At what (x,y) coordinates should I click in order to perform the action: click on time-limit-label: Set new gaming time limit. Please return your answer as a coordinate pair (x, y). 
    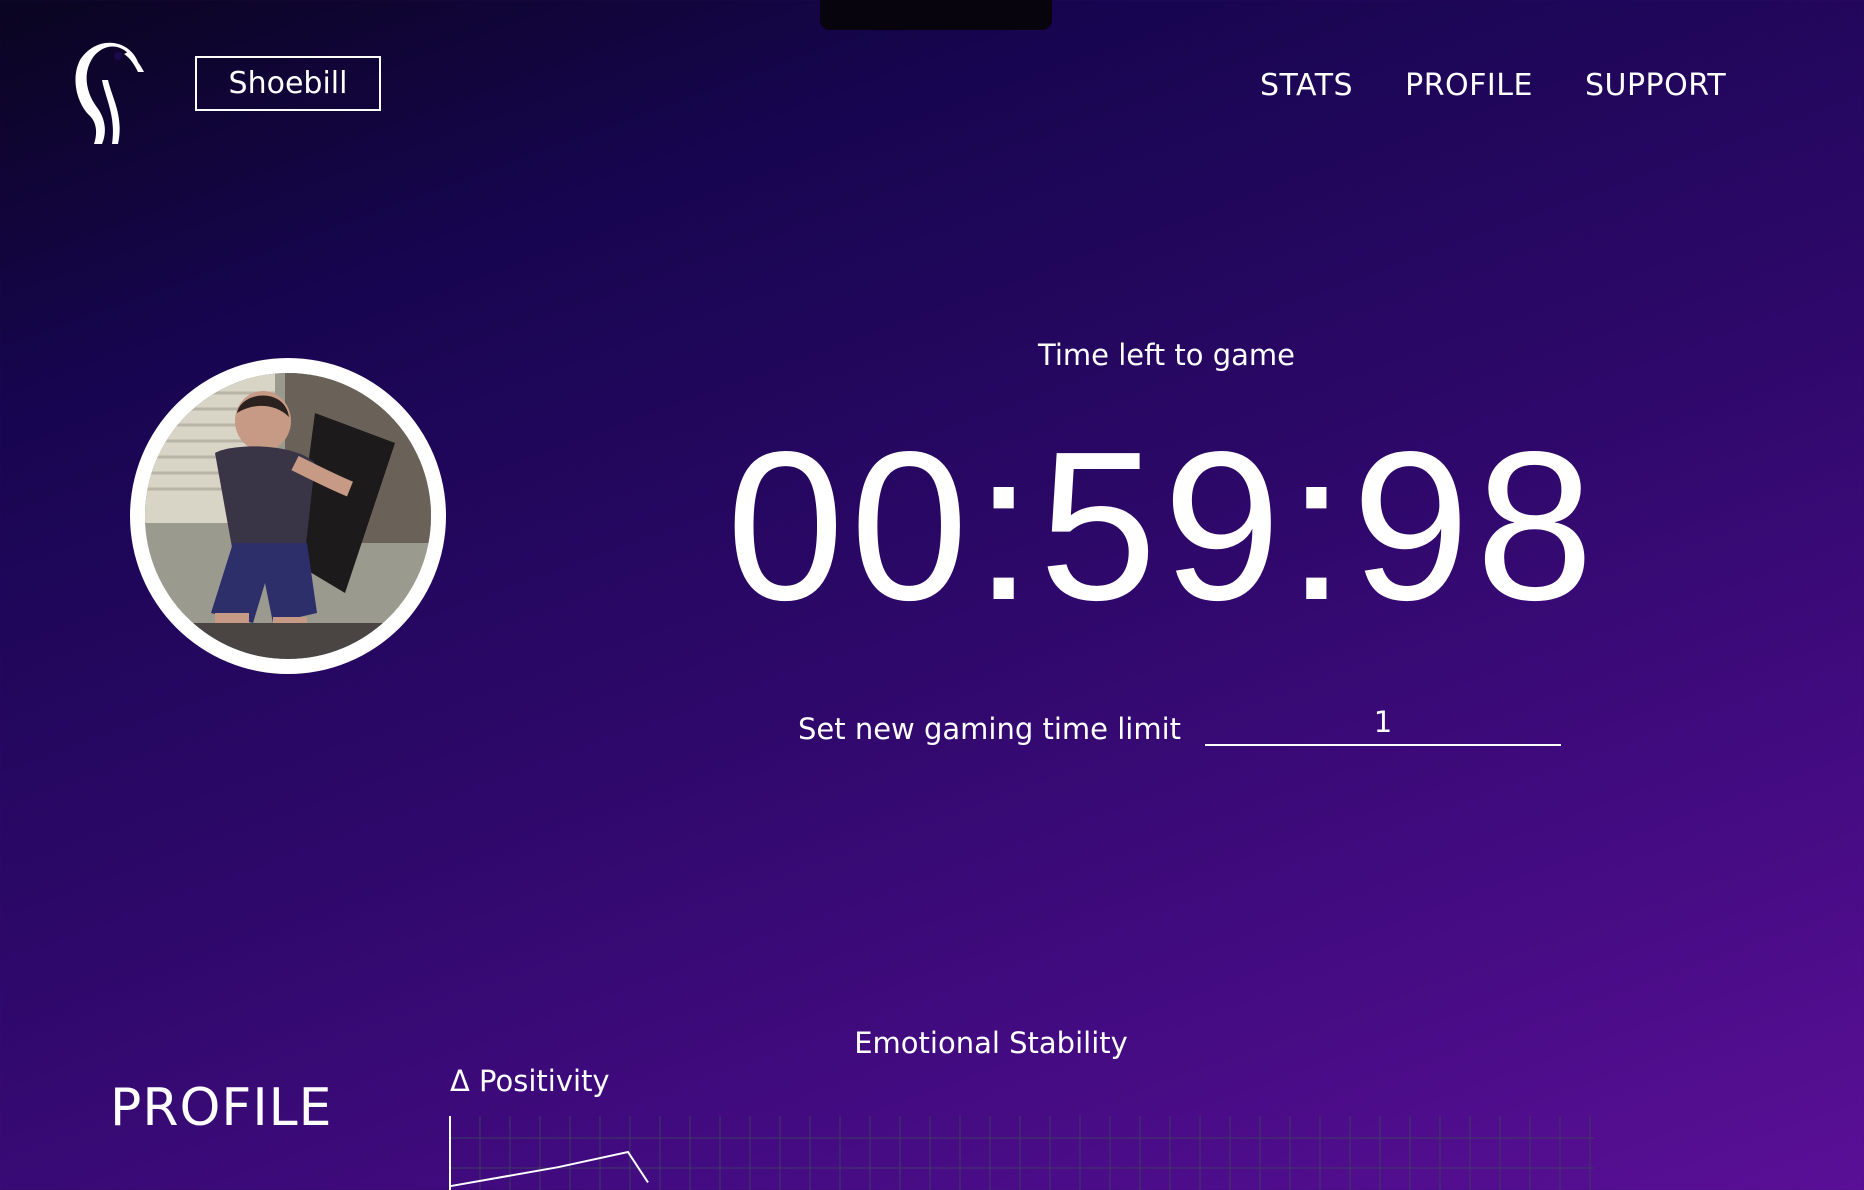
    Looking at the image, I should click on (990, 729).